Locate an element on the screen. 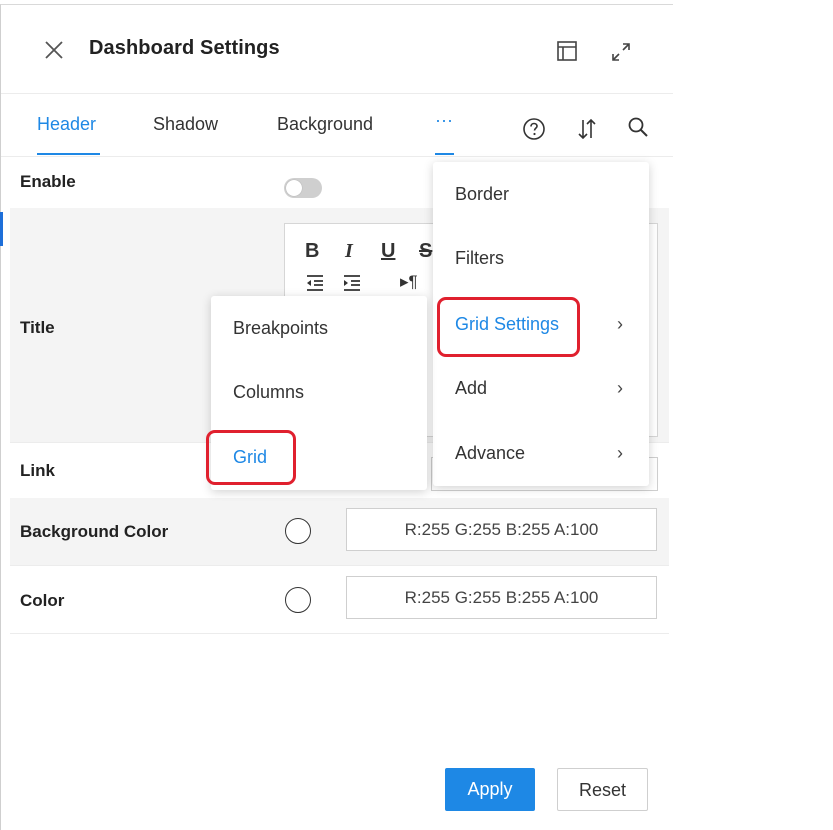 The height and width of the screenshot is (830, 833). panel-header: Dashboard Settings is located at coordinates (337, 49).